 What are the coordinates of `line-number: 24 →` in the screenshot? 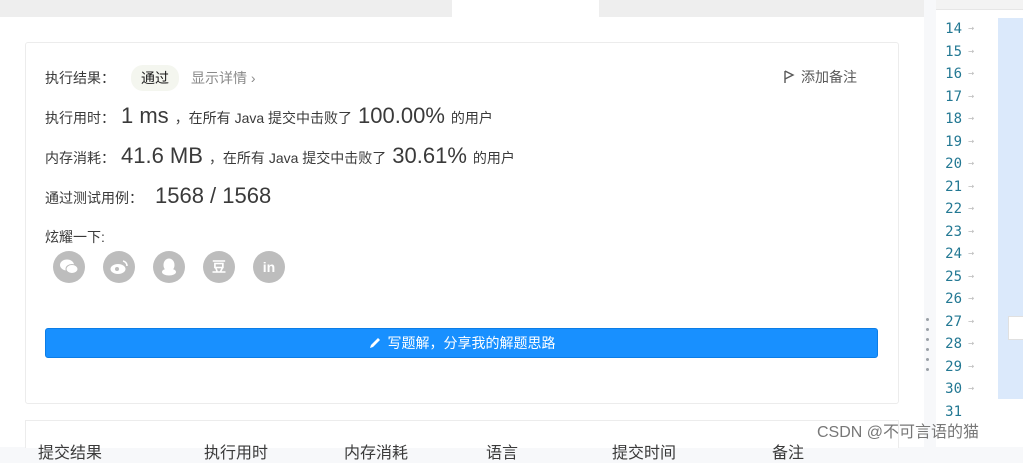 It's located at (970, 254).